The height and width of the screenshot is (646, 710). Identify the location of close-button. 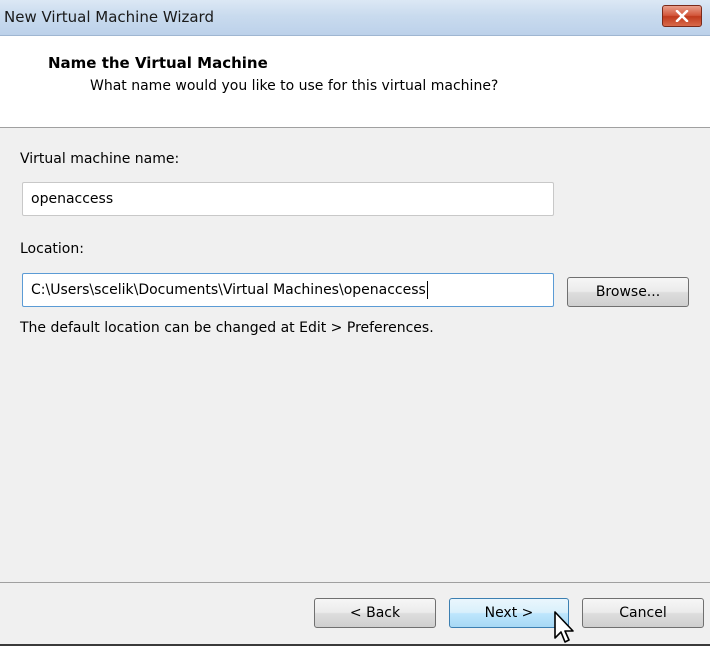
(682, 16).